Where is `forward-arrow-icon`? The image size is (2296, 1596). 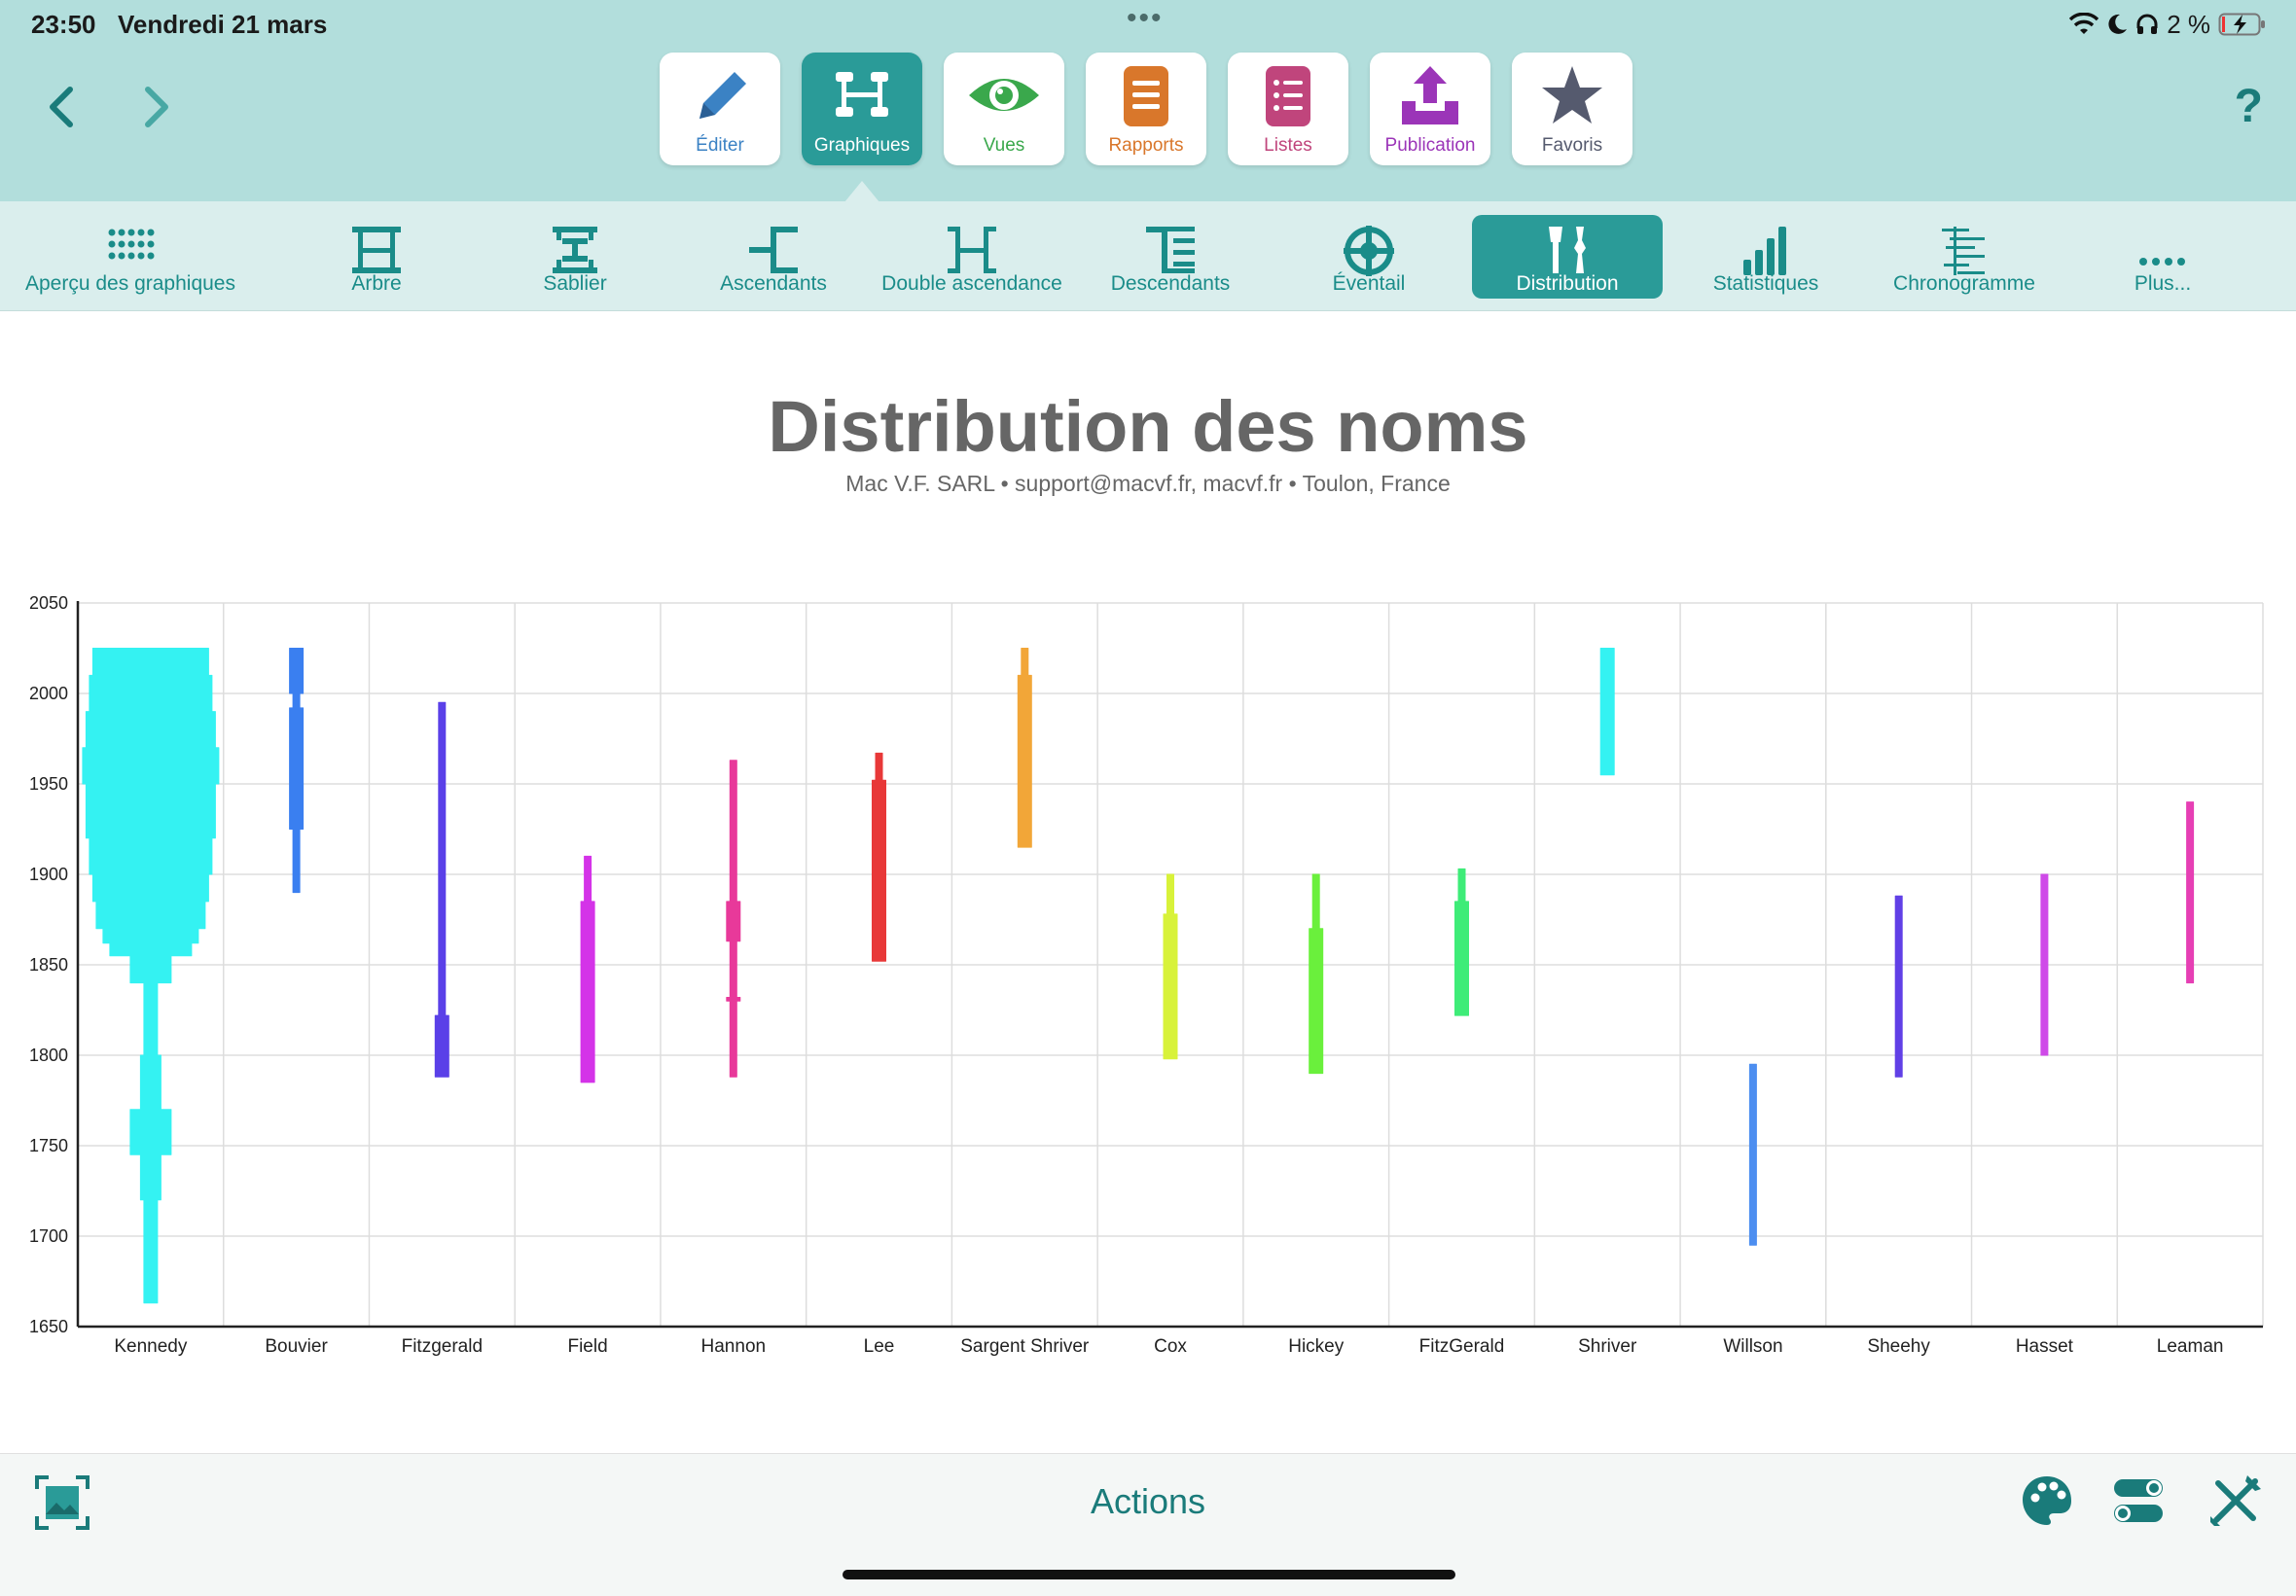 forward-arrow-icon is located at coordinates (157, 107).